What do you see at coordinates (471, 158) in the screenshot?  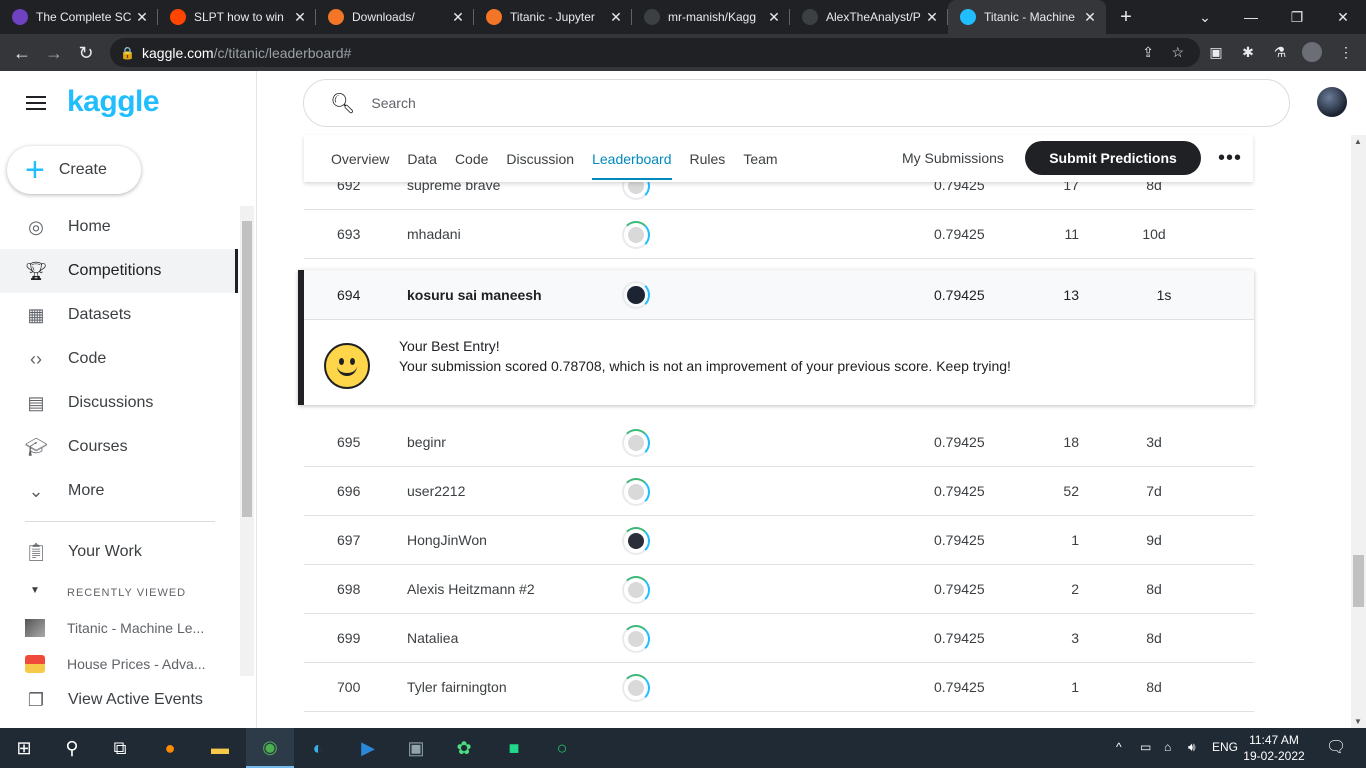 I see `tab-code: Code` at bounding box center [471, 158].